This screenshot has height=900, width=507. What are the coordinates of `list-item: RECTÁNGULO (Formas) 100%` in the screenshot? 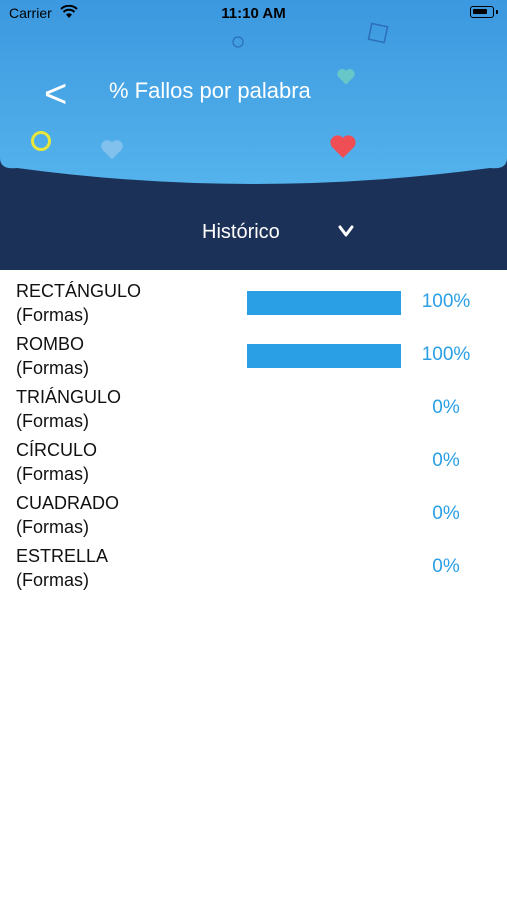 It's located at (253, 304).